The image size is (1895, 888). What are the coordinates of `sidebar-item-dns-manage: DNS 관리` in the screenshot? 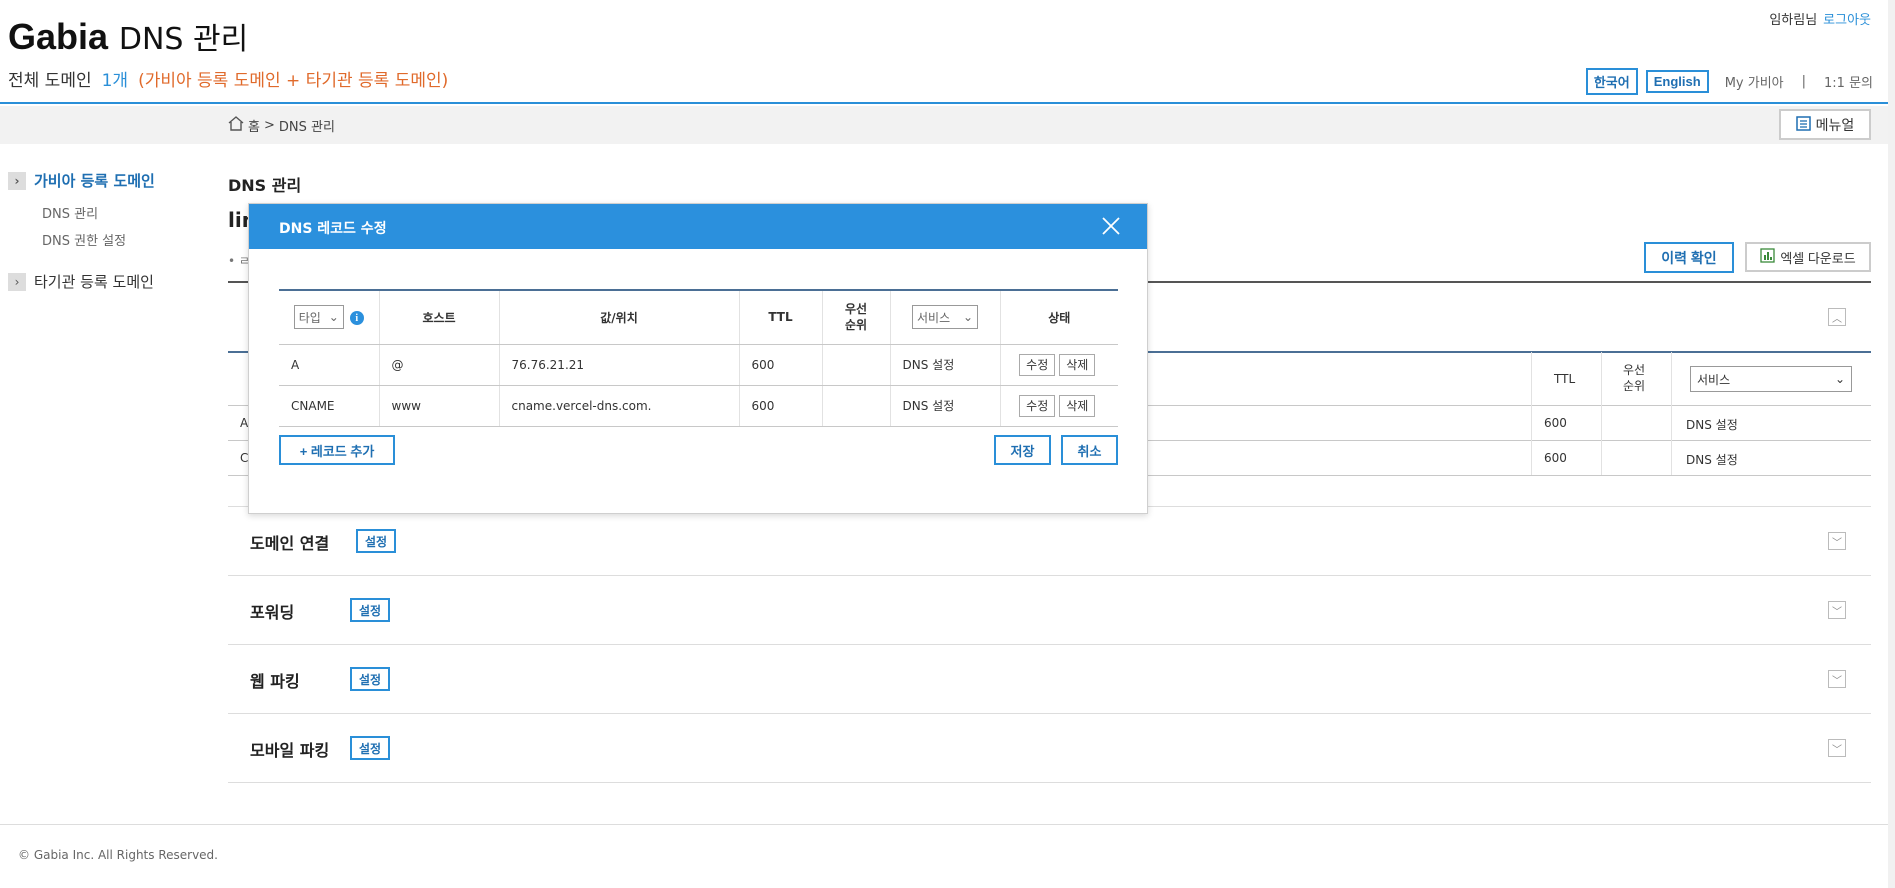 It's located at (100, 212).